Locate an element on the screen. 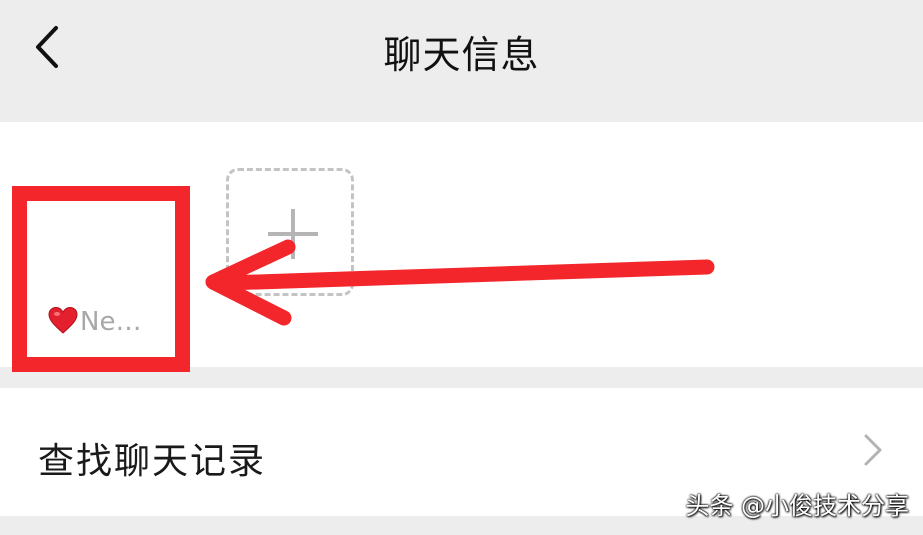  heart-icon is located at coordinates (63, 320).